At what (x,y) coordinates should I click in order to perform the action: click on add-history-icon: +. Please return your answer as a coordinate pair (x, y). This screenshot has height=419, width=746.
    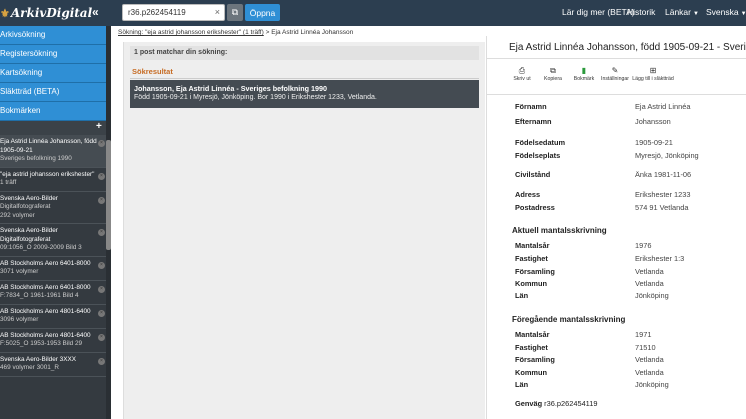
    Looking at the image, I should click on (99, 126).